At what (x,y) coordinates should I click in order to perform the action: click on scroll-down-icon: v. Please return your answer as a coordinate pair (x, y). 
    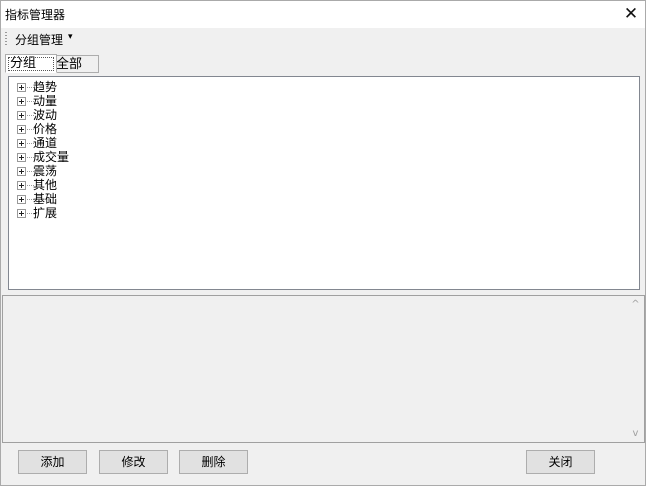
    Looking at the image, I should click on (635, 433).